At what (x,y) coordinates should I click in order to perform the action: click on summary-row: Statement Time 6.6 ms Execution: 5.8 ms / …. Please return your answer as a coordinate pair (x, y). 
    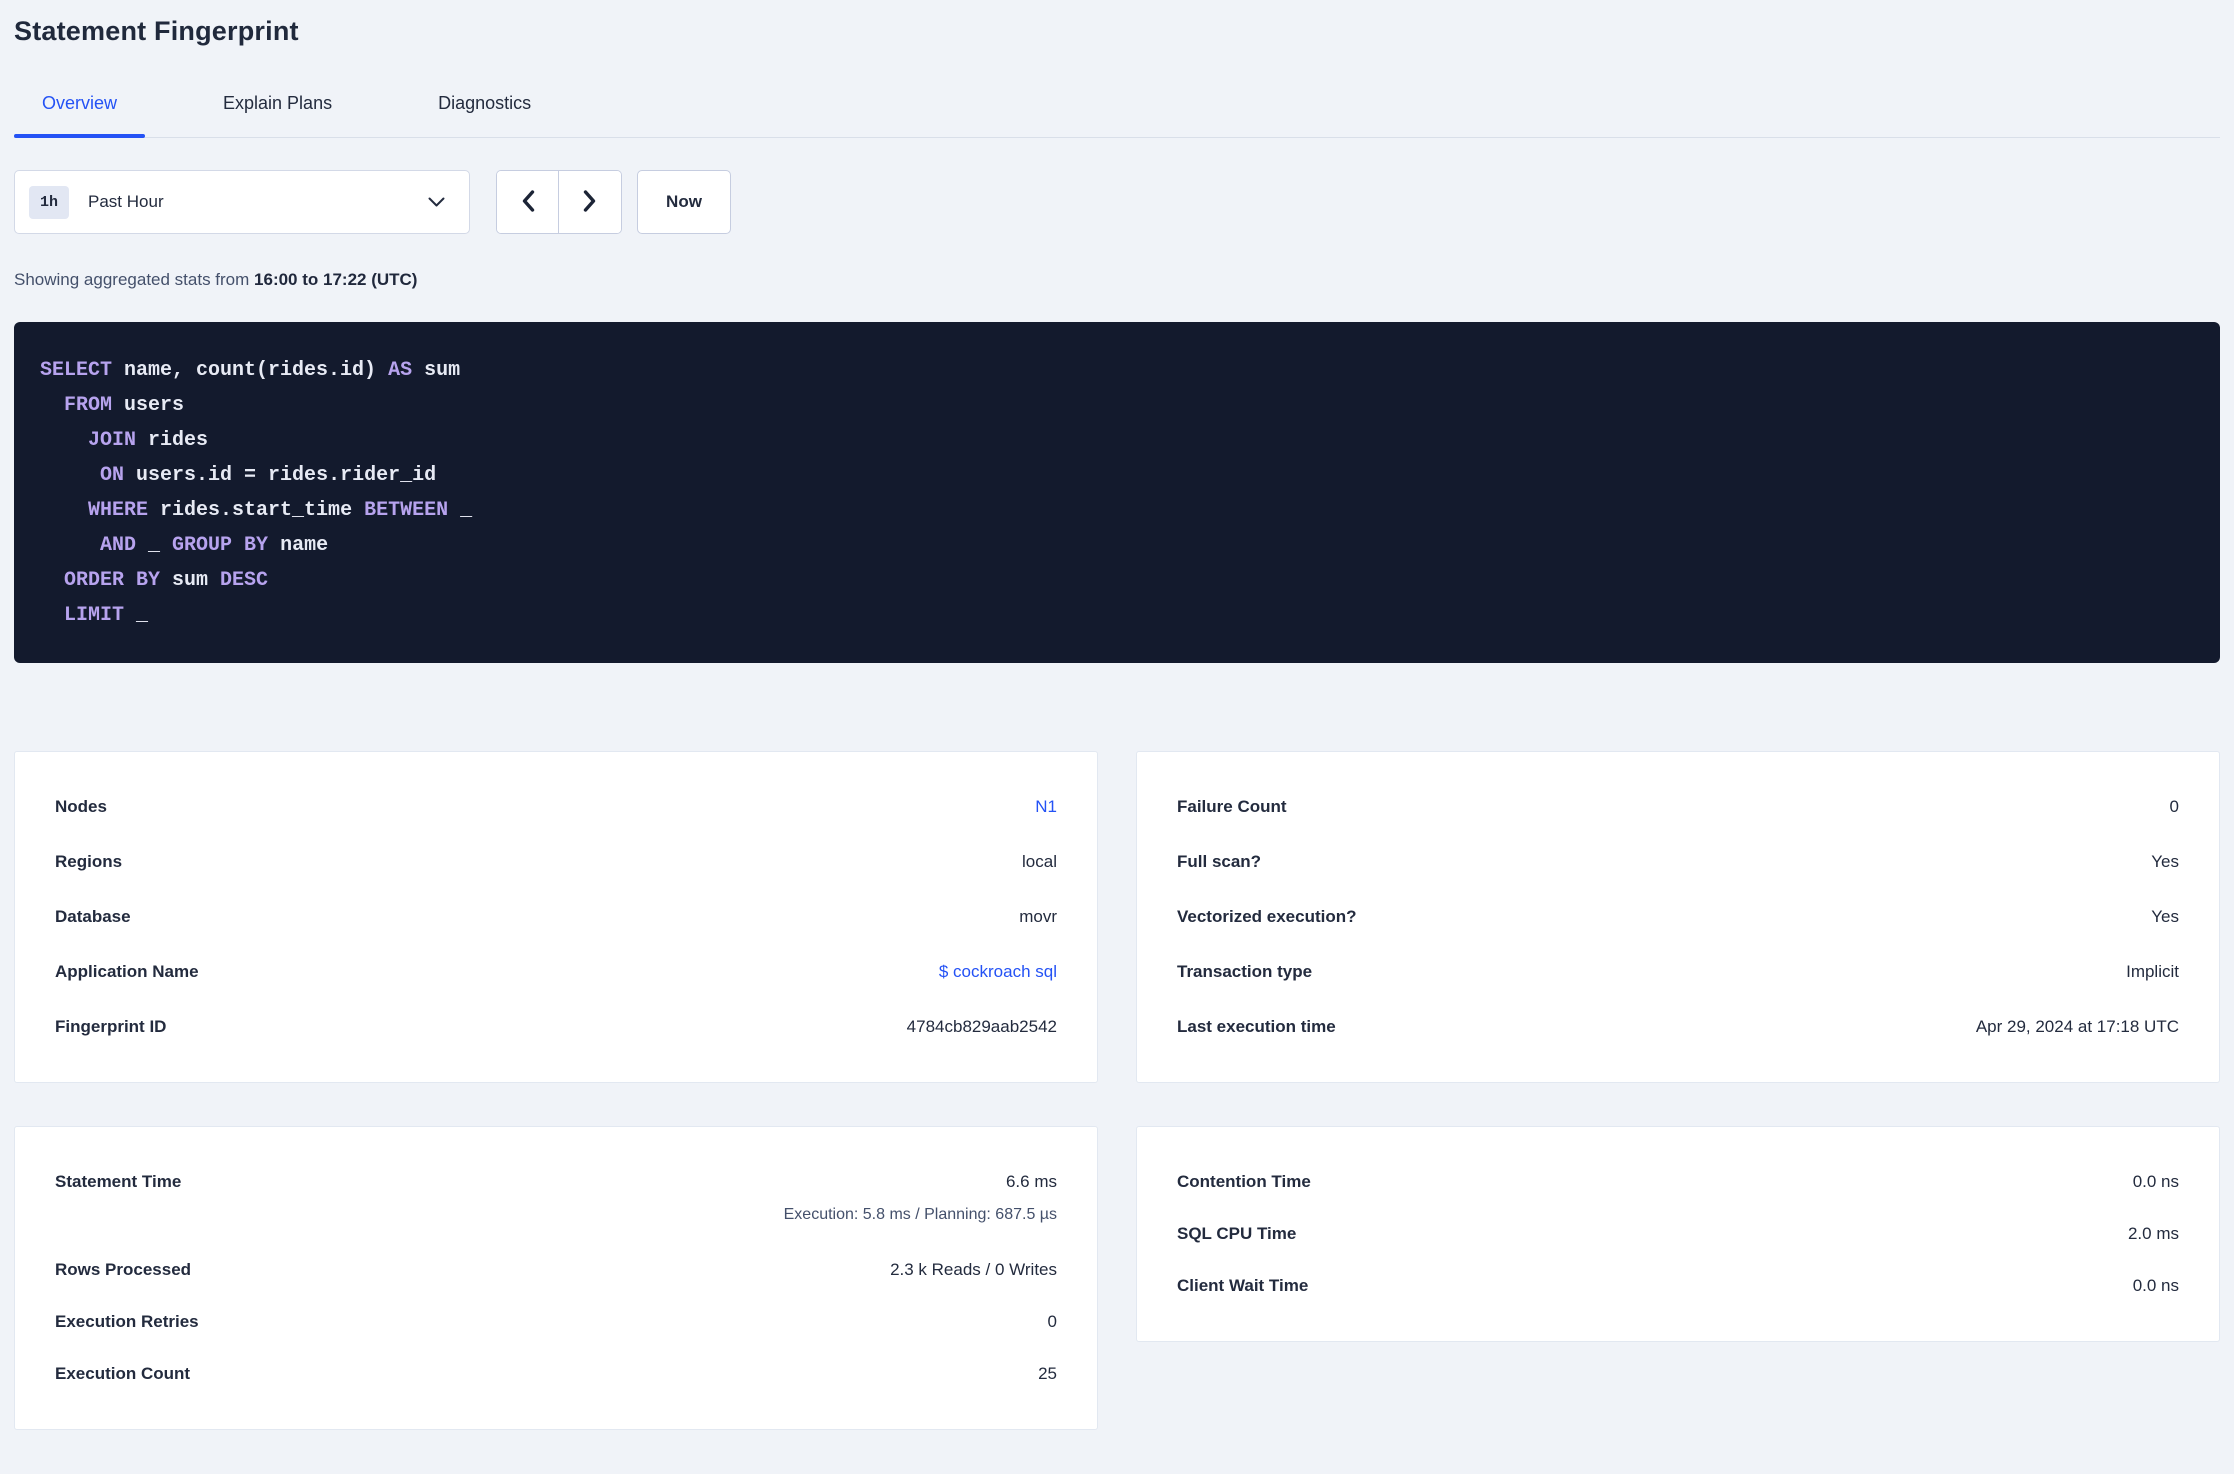
    Looking at the image, I should click on (556, 1200).